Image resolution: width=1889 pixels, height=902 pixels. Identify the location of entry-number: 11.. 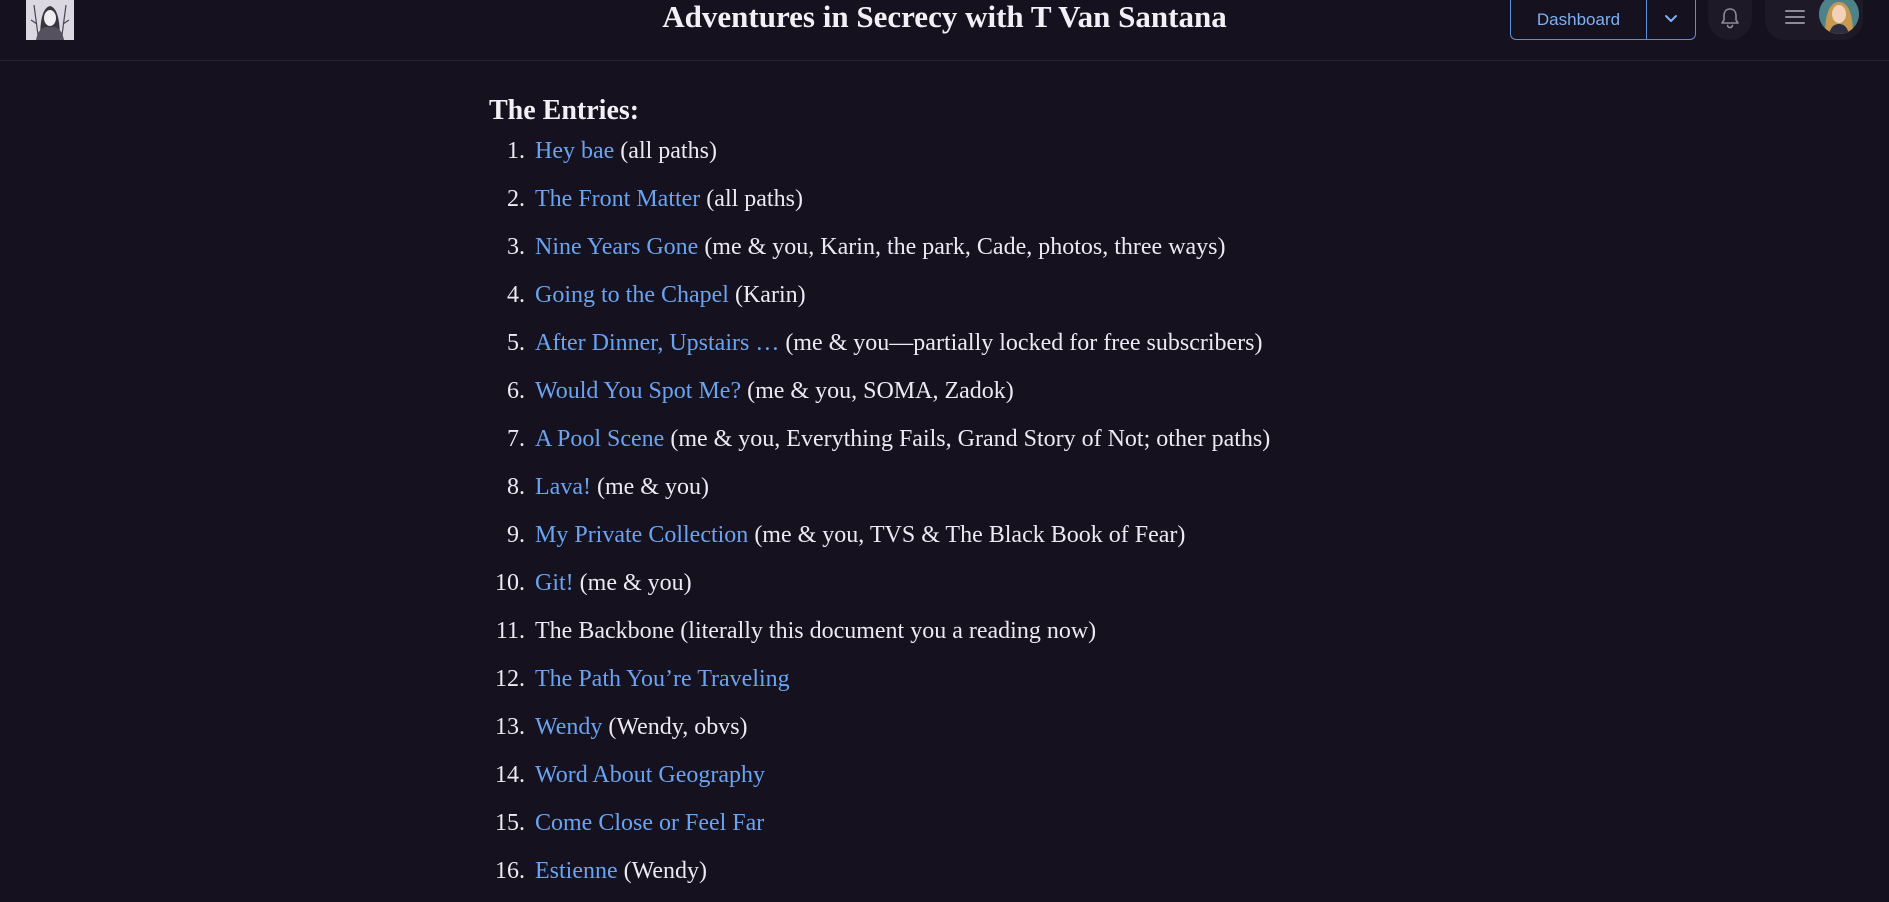
(510, 631).